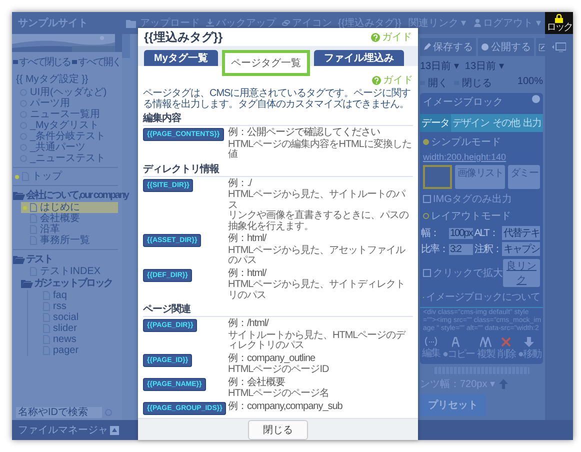  I want to click on section-heading: 編集内容, so click(278, 119).